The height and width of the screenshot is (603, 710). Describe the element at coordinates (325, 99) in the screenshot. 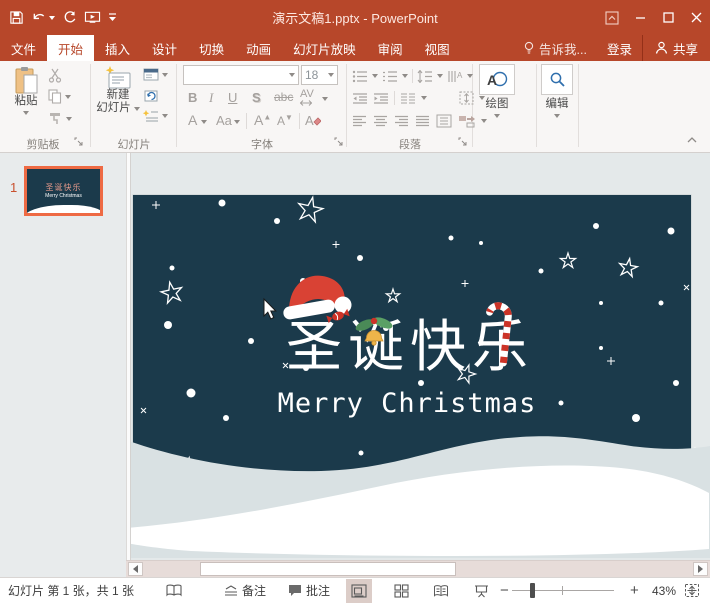

I see `spacing-dropdown-icon` at that location.